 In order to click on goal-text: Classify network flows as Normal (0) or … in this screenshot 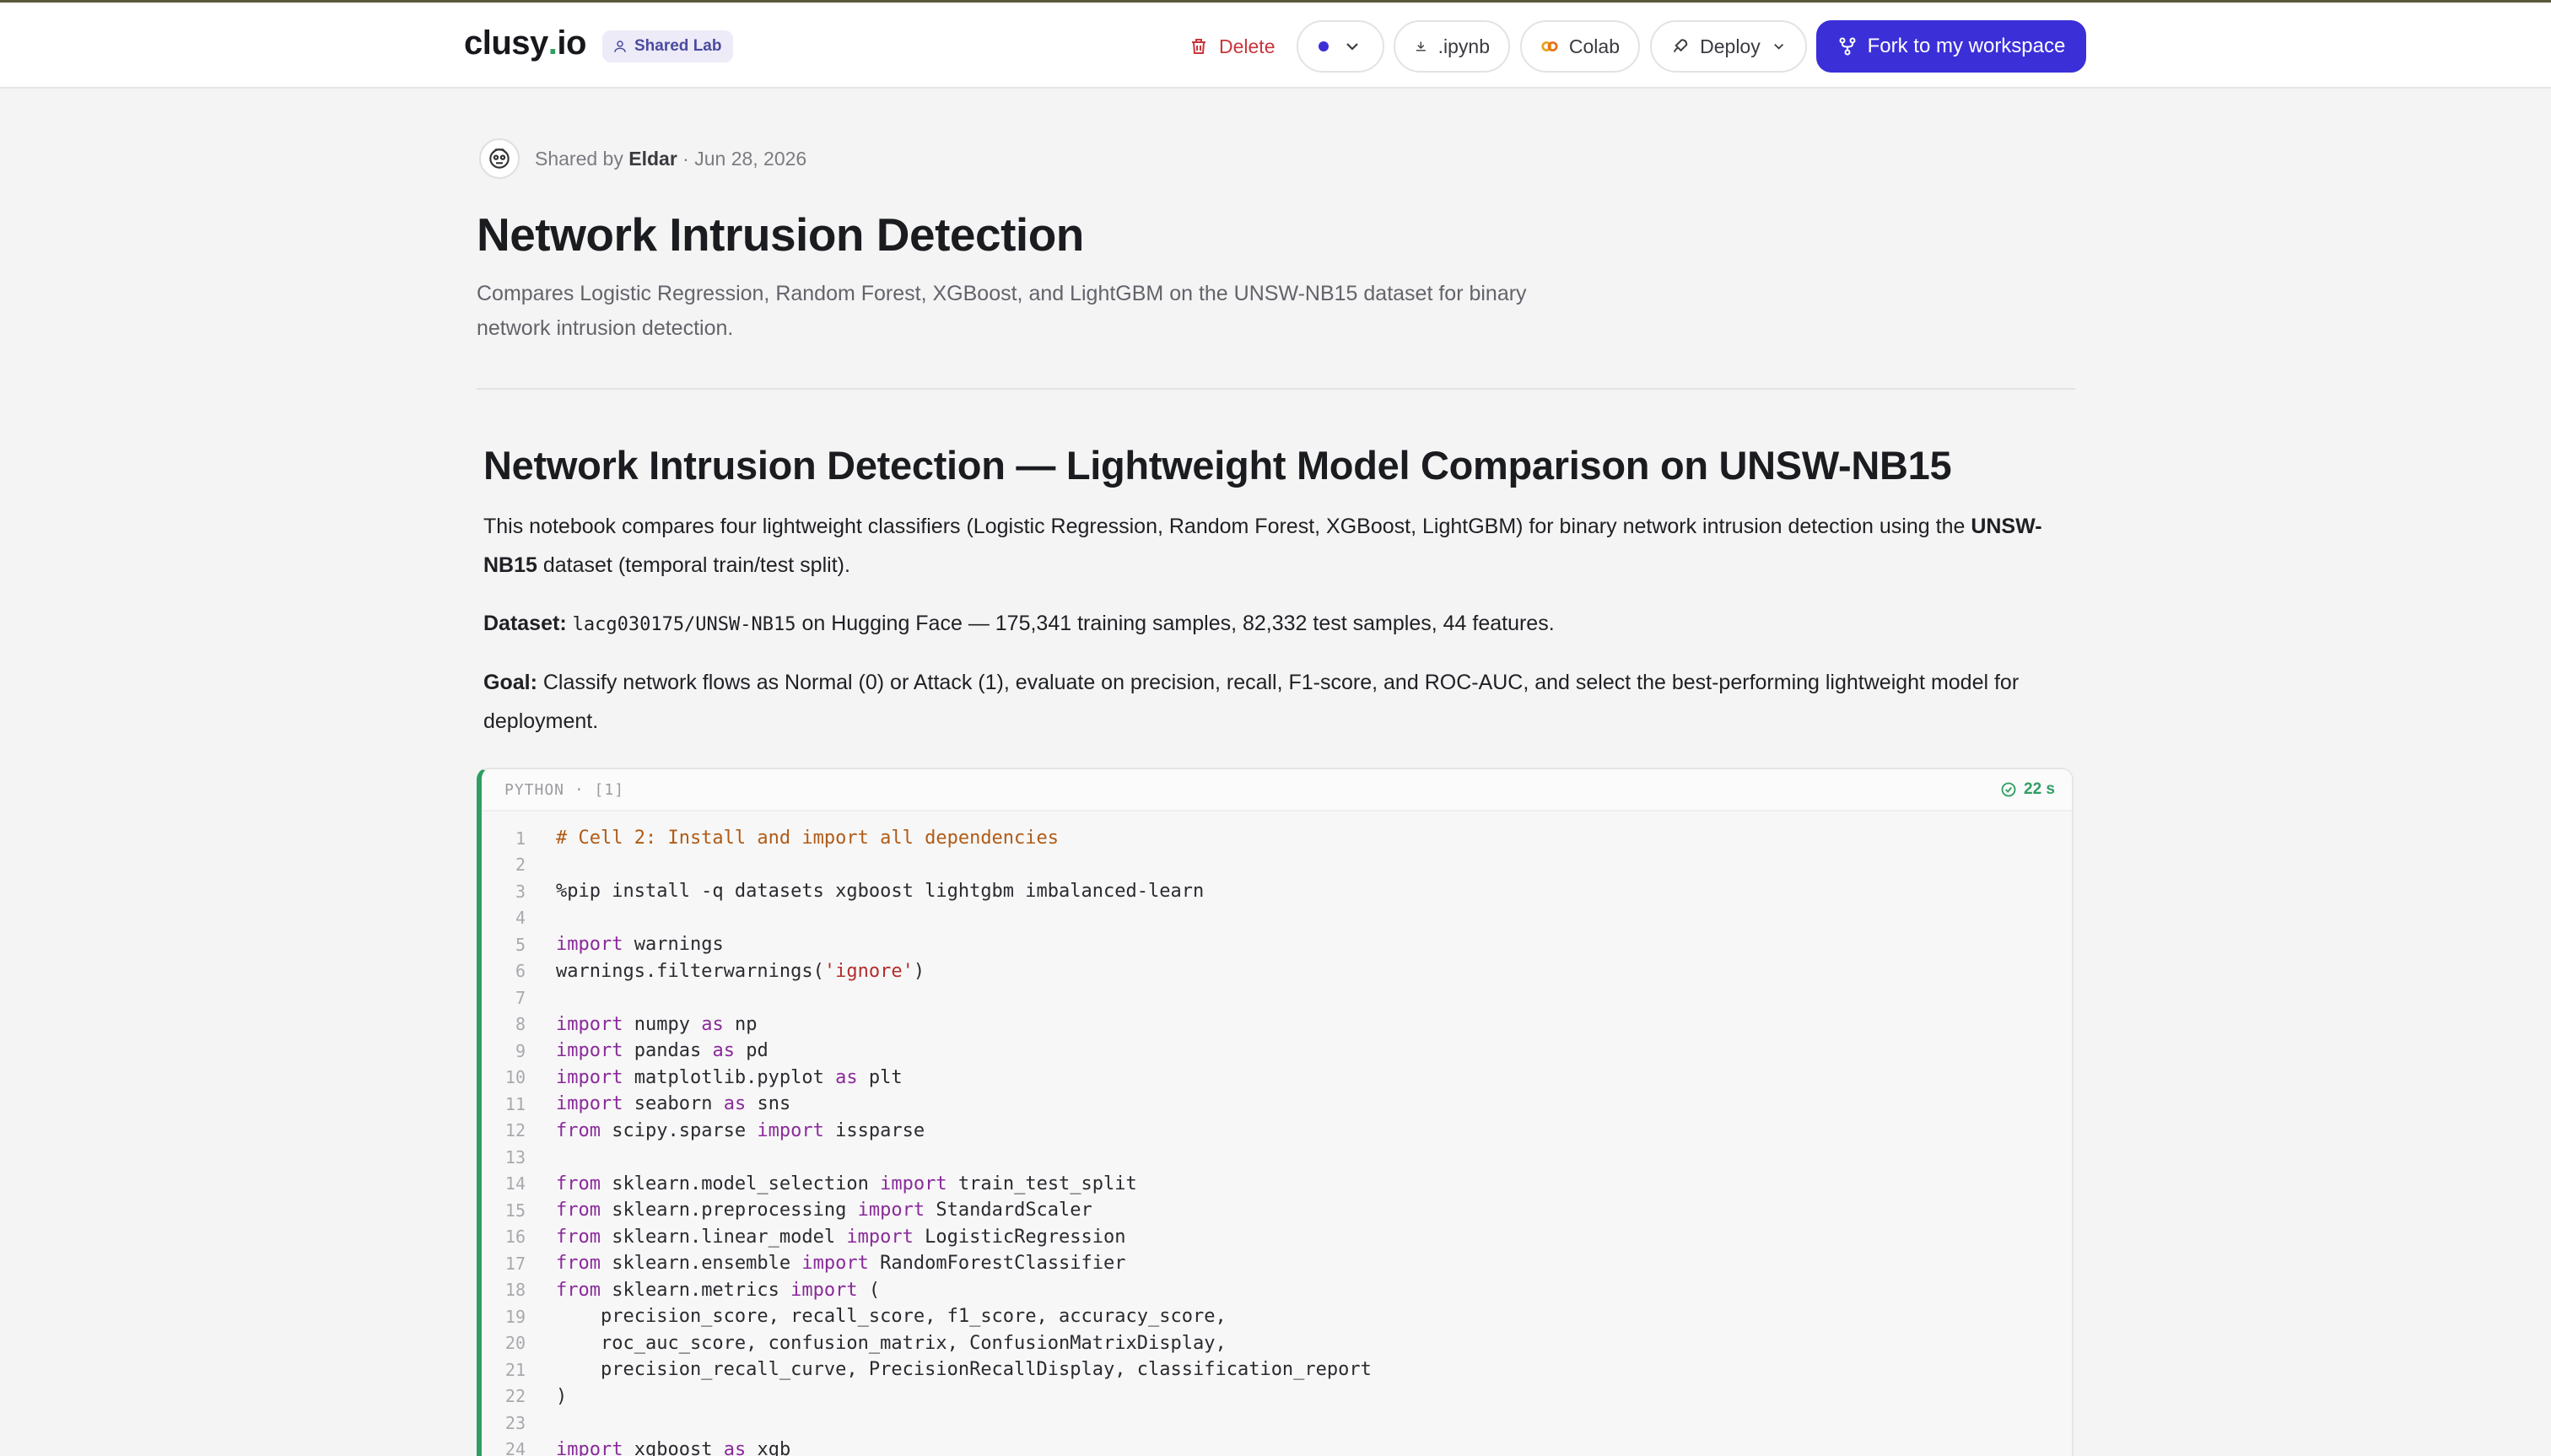, I will do `click(1251, 702)`.